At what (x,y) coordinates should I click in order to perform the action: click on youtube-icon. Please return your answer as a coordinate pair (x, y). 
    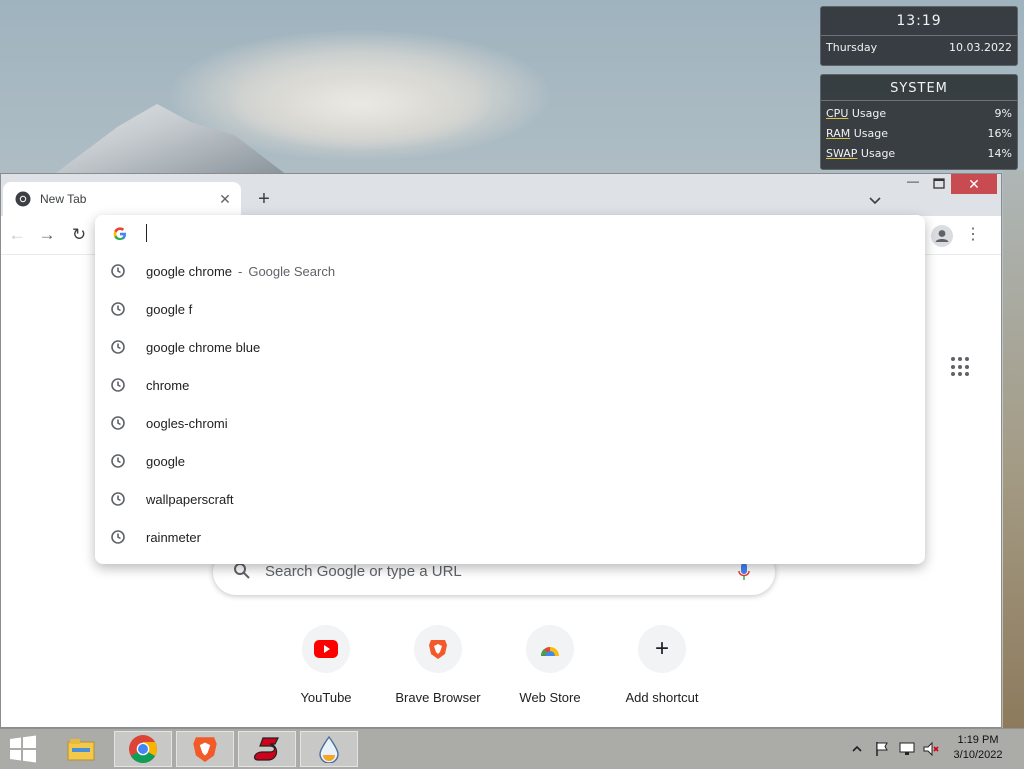
    Looking at the image, I should click on (326, 649).